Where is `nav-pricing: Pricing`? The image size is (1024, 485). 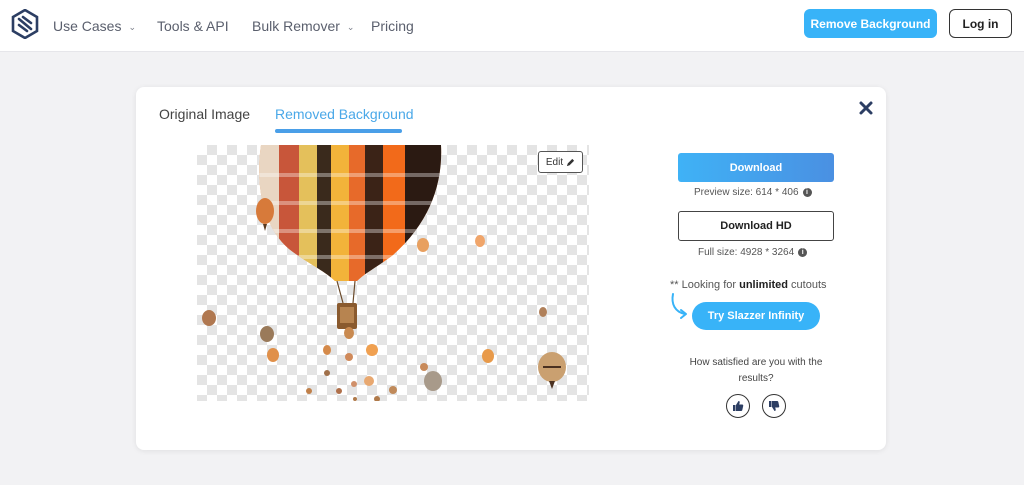 nav-pricing: Pricing is located at coordinates (392, 26).